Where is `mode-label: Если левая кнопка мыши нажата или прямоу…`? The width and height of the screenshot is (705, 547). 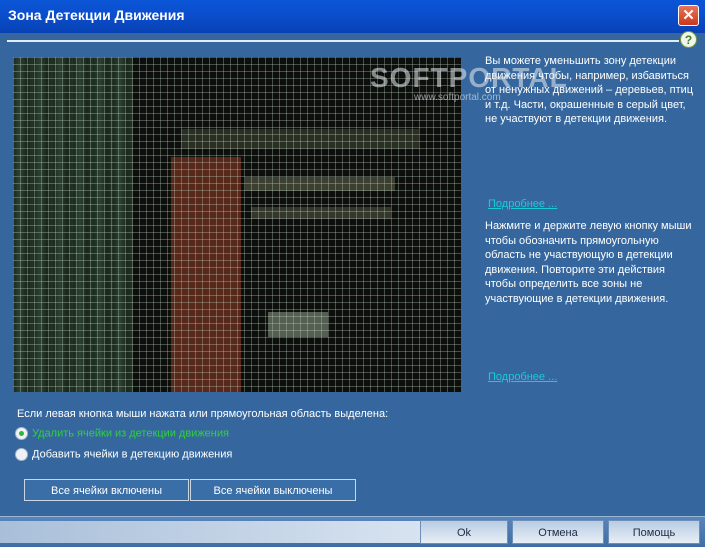 mode-label: Если левая кнопка мыши нажата или прямоу… is located at coordinates (203, 414).